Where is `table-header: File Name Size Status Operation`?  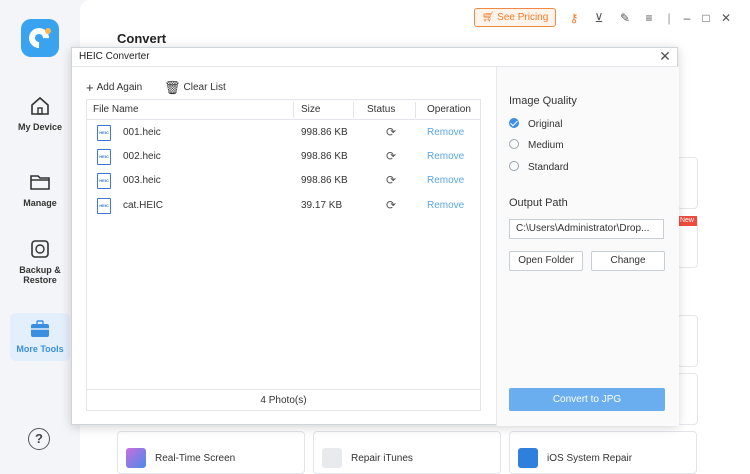 table-header: File Name Size Status Operation is located at coordinates (283, 110).